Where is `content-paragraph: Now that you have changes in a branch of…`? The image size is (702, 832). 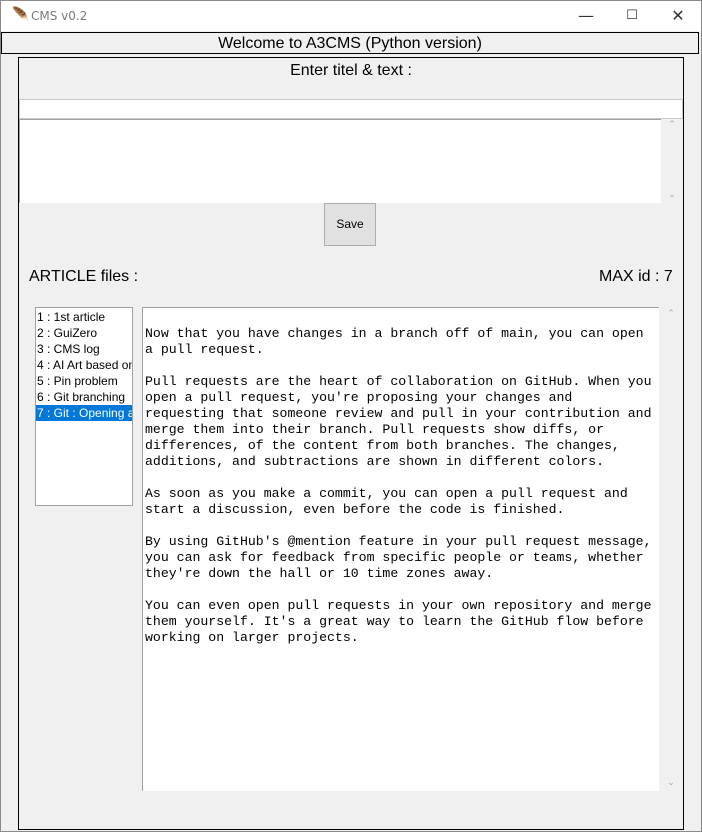 content-paragraph: Now that you have changes in a branch of… is located at coordinates (394, 341).